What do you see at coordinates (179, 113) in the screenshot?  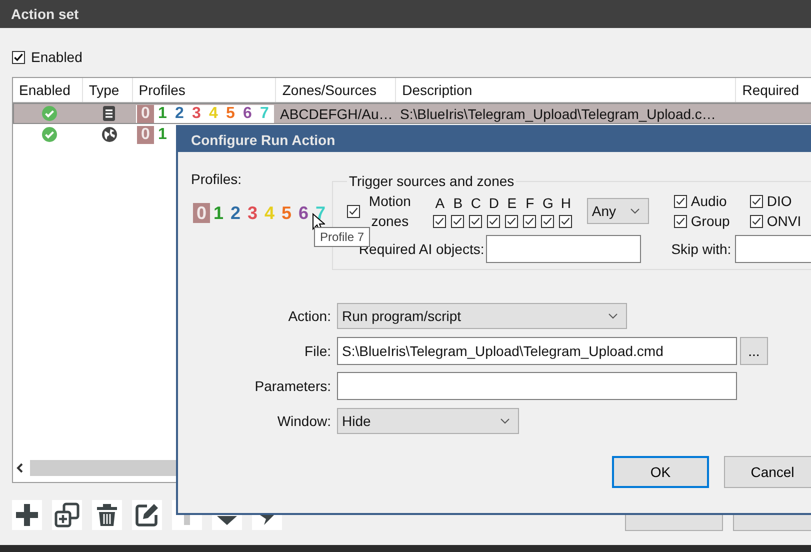 I see `profile-number: 2` at bounding box center [179, 113].